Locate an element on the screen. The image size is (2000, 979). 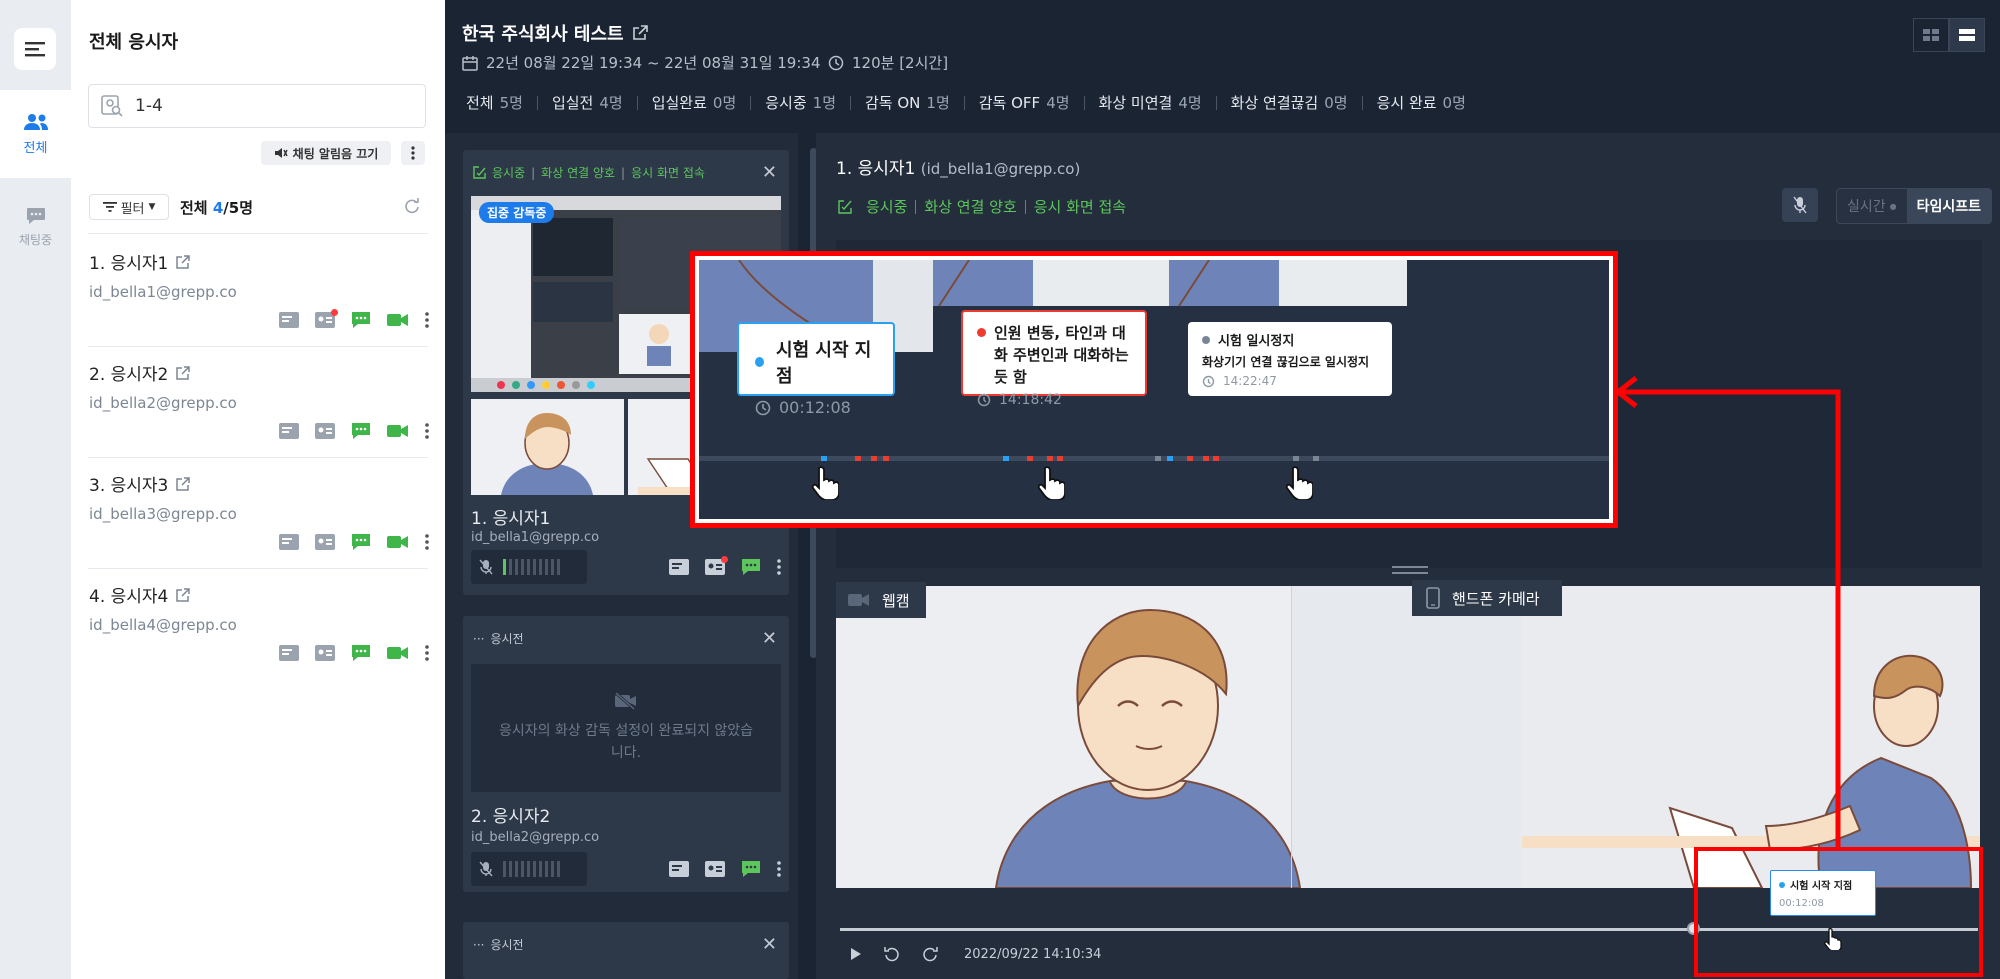
stat-item: 감독 ON 1명 is located at coordinates (907, 102).